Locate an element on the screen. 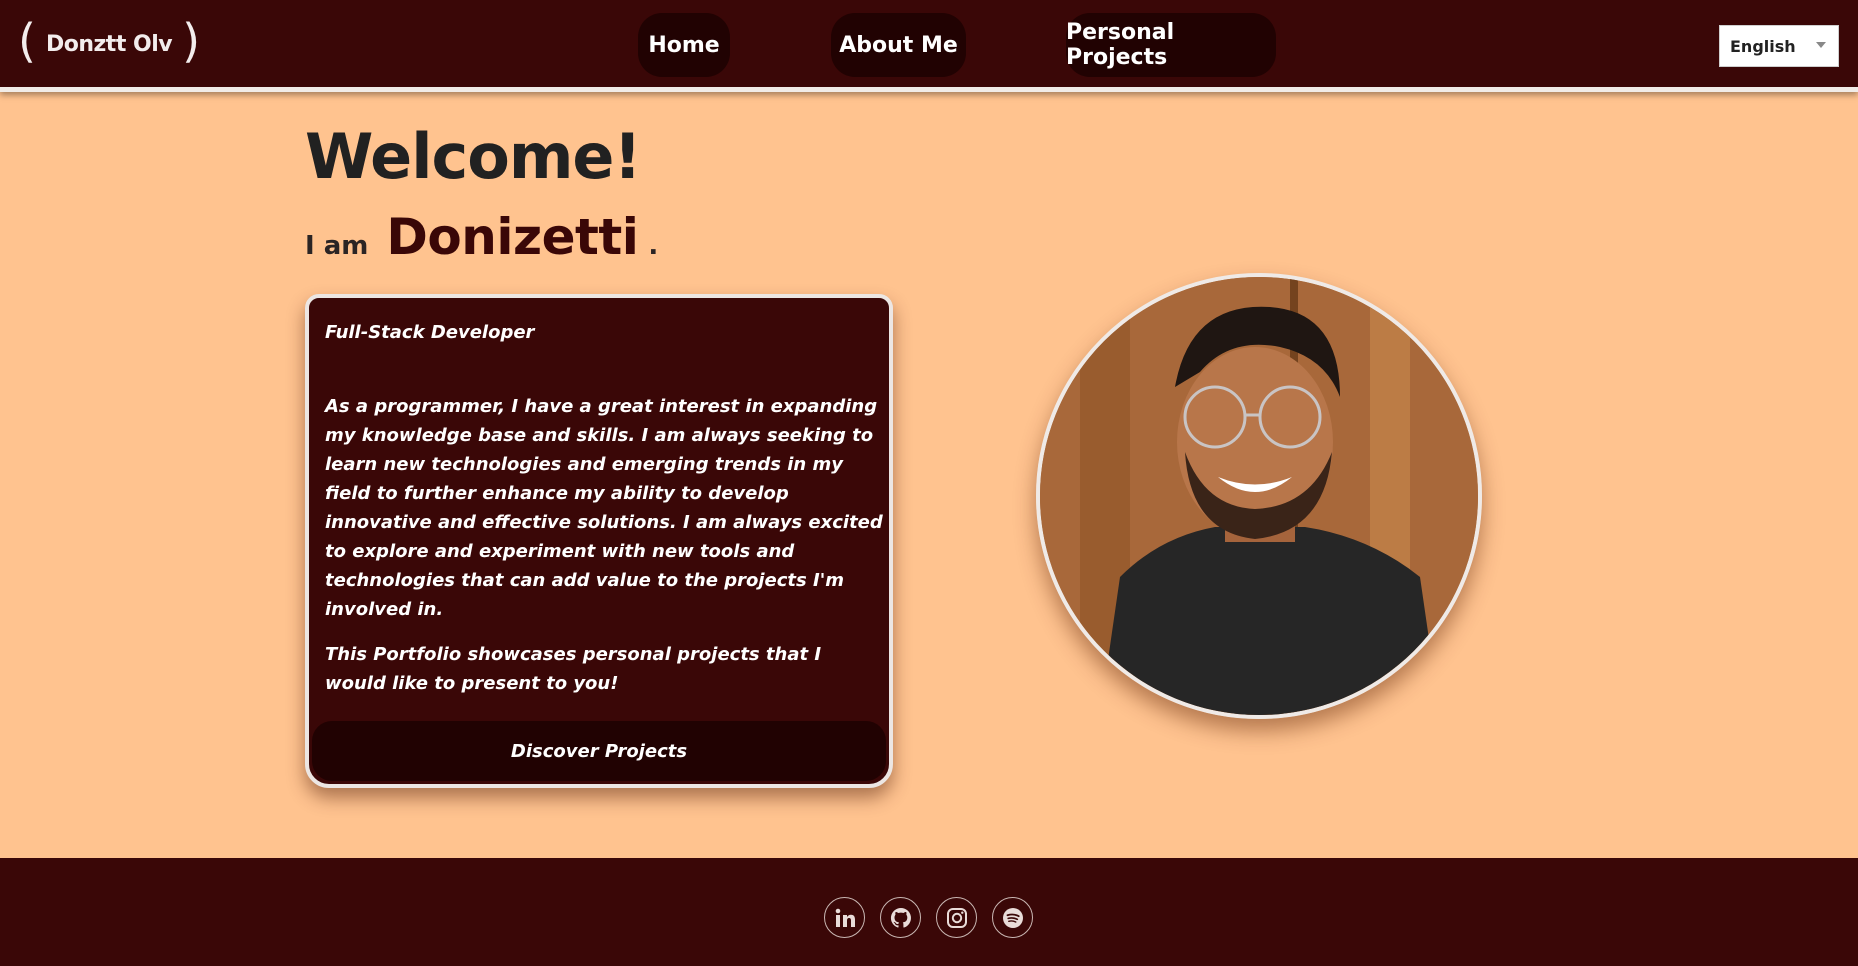  role-title: Full-Stack Developer is located at coordinates (430, 332).